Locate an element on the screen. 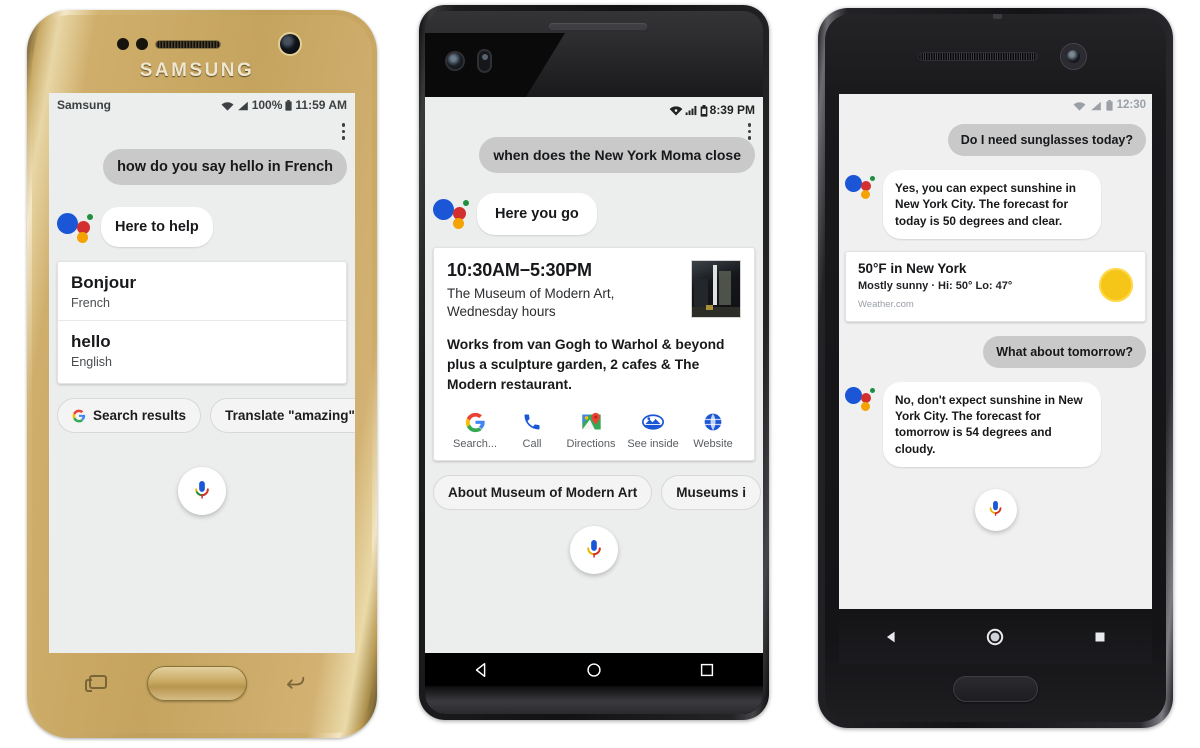 This screenshot has height=748, width=1200. phone-icon is located at coordinates (532, 422).